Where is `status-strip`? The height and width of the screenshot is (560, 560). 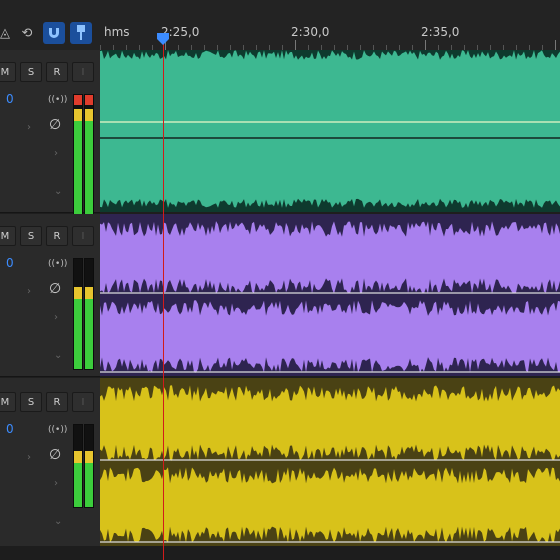
status-strip is located at coordinates (280, 553).